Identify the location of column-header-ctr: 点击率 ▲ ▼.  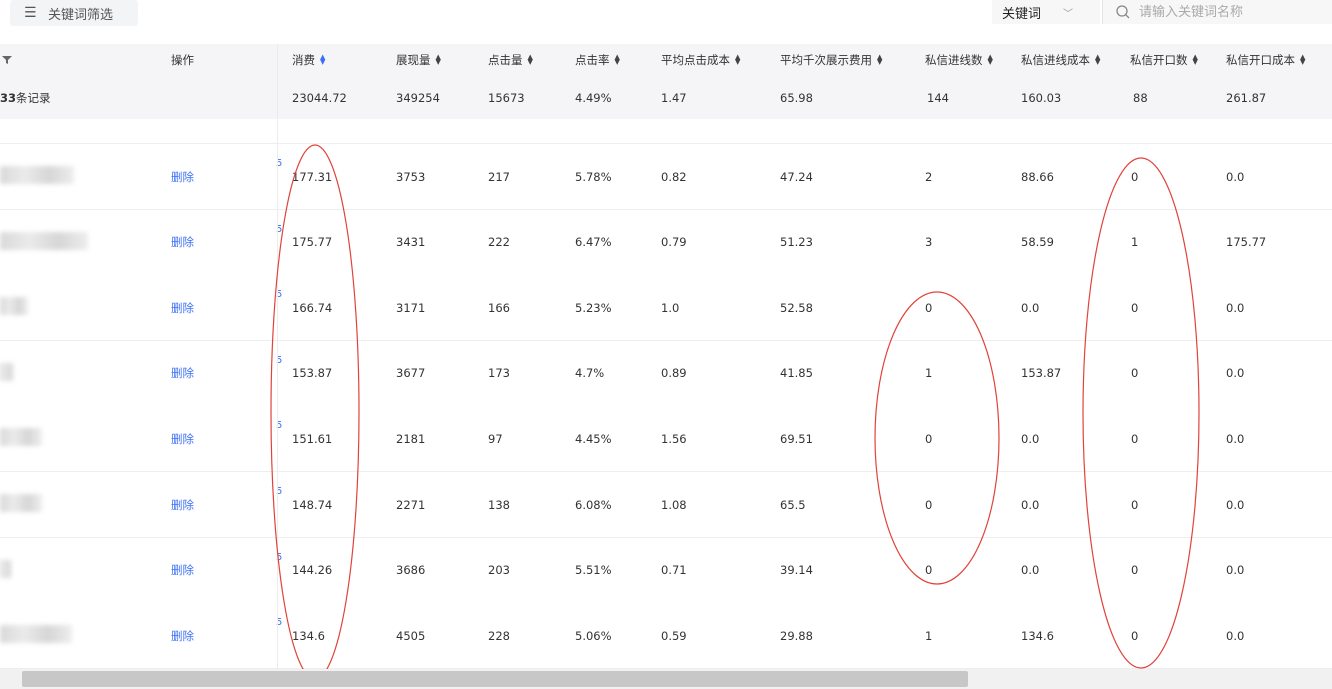
(597, 60).